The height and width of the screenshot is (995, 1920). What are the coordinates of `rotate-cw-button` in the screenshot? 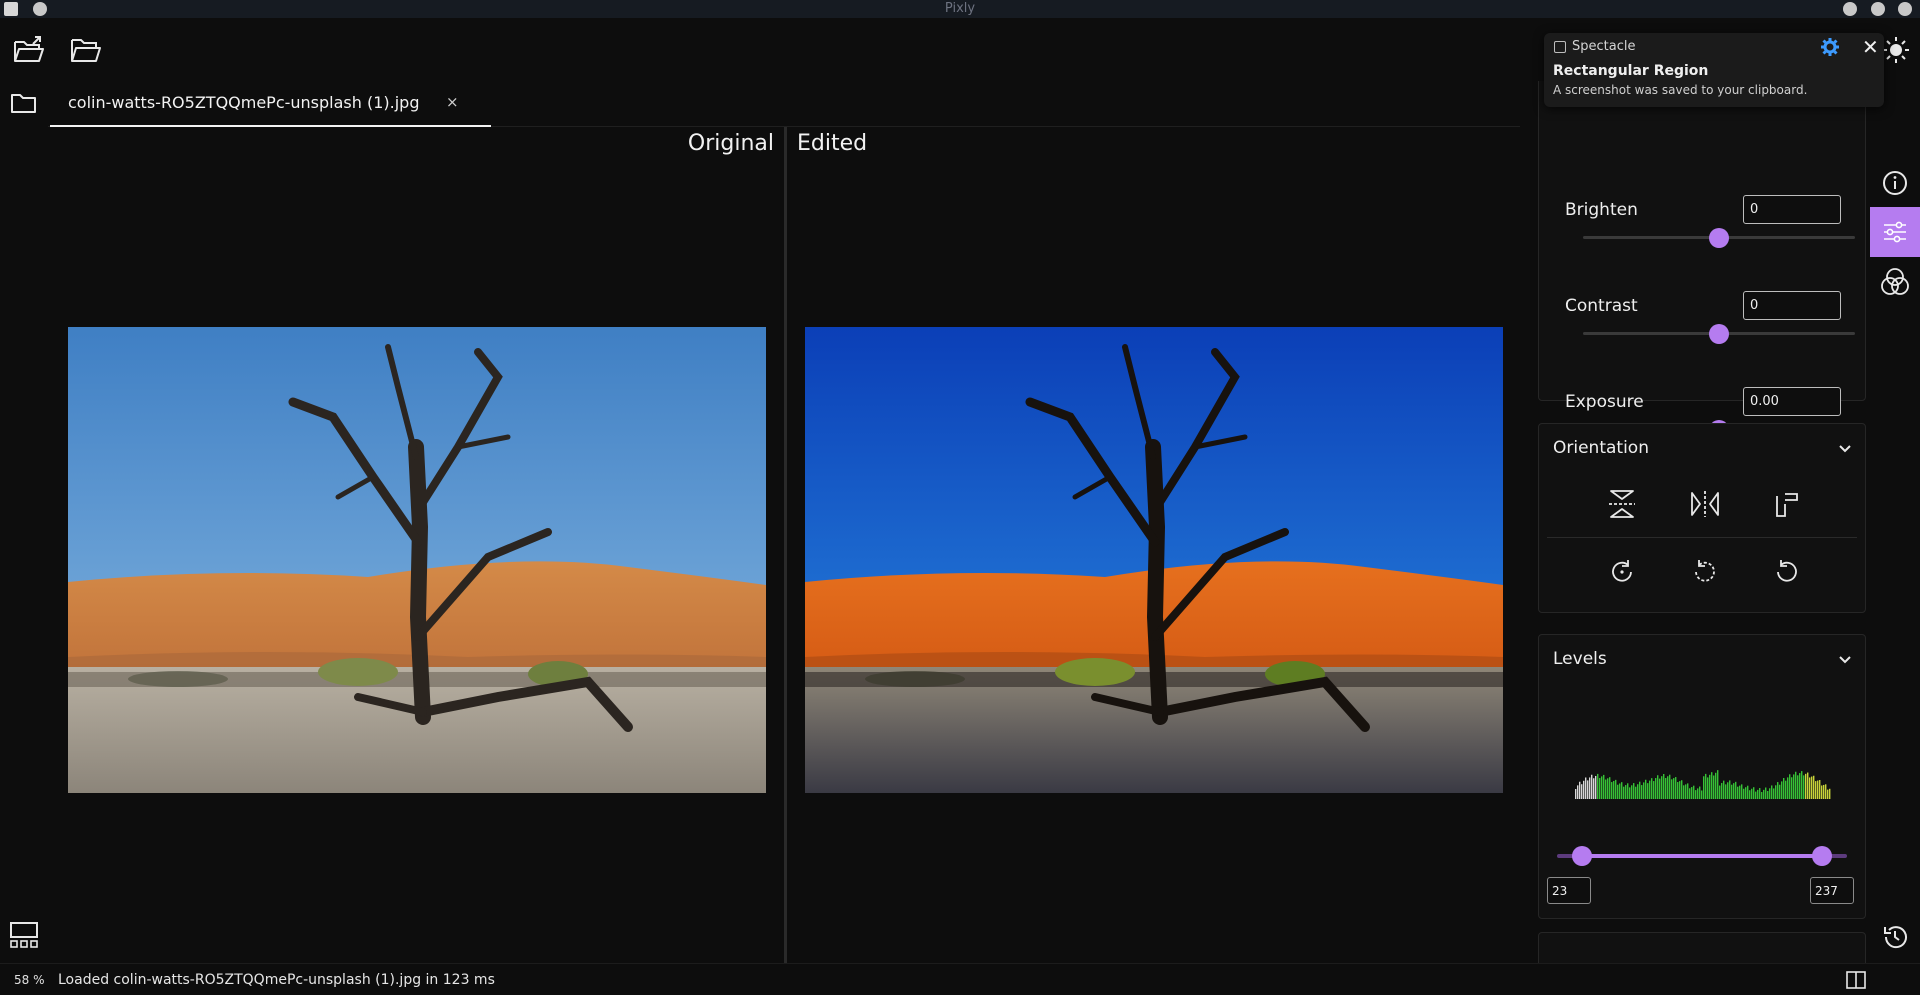 It's located at (1622, 572).